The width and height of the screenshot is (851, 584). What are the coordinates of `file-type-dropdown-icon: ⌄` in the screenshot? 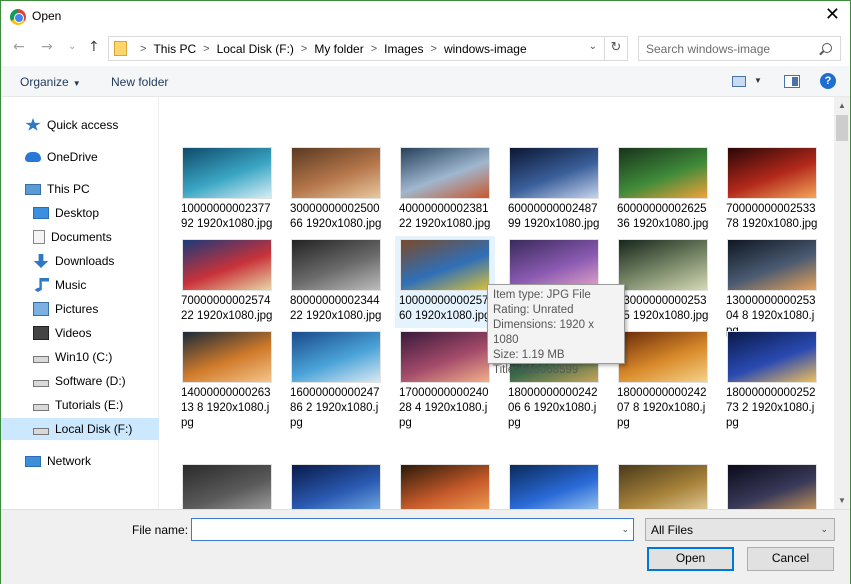 It's located at (824, 529).